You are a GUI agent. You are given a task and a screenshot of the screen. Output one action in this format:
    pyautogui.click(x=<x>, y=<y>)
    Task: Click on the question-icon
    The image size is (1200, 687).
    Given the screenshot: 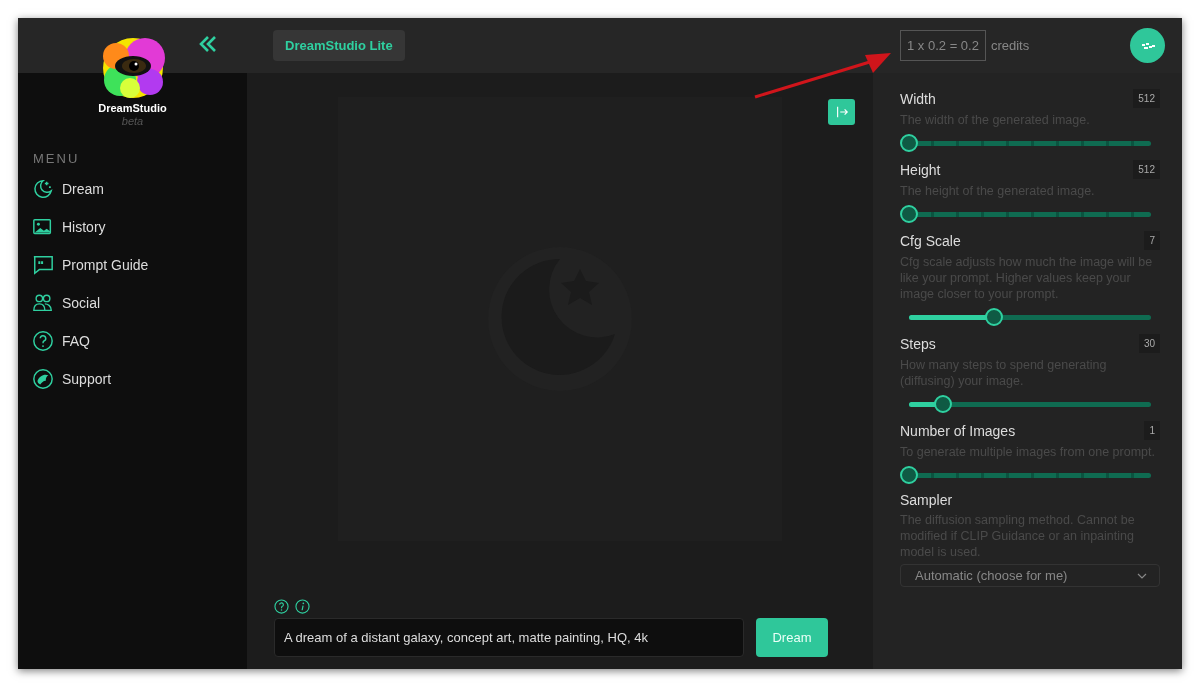 What is the action you would take?
    pyautogui.click(x=43, y=341)
    